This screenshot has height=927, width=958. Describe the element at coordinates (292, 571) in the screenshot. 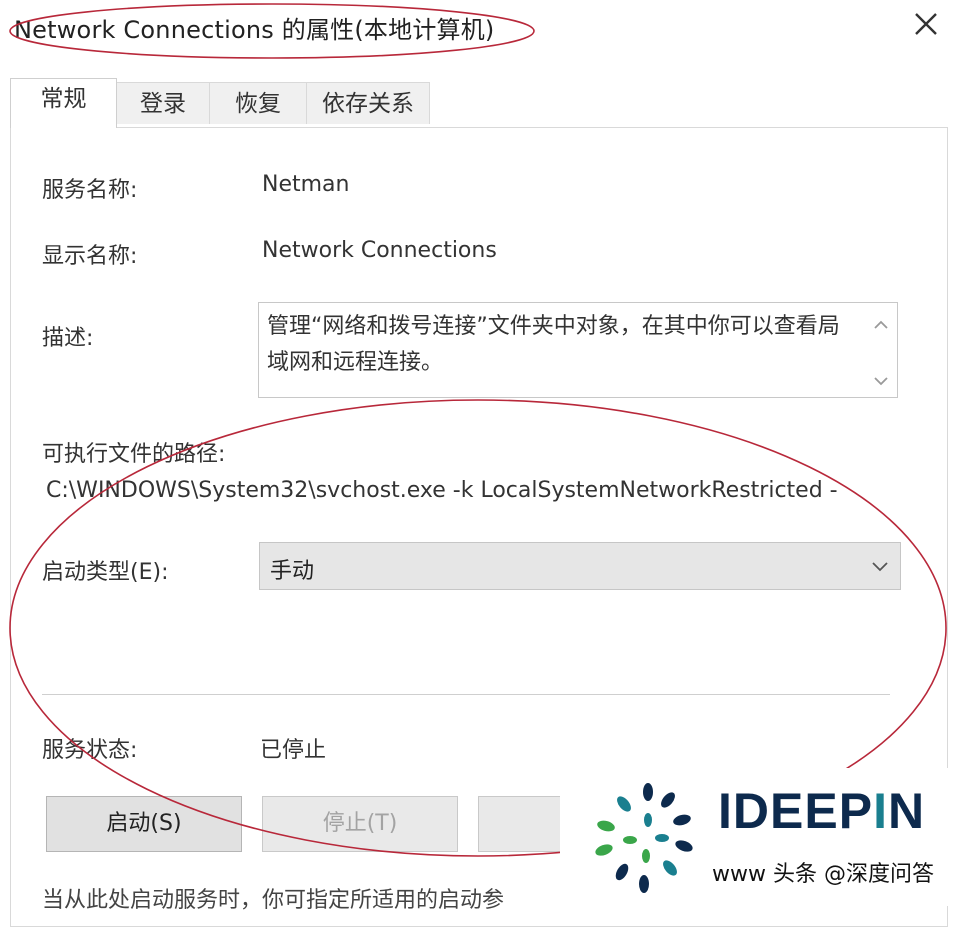

I see `startup-type-value: 手动` at that location.